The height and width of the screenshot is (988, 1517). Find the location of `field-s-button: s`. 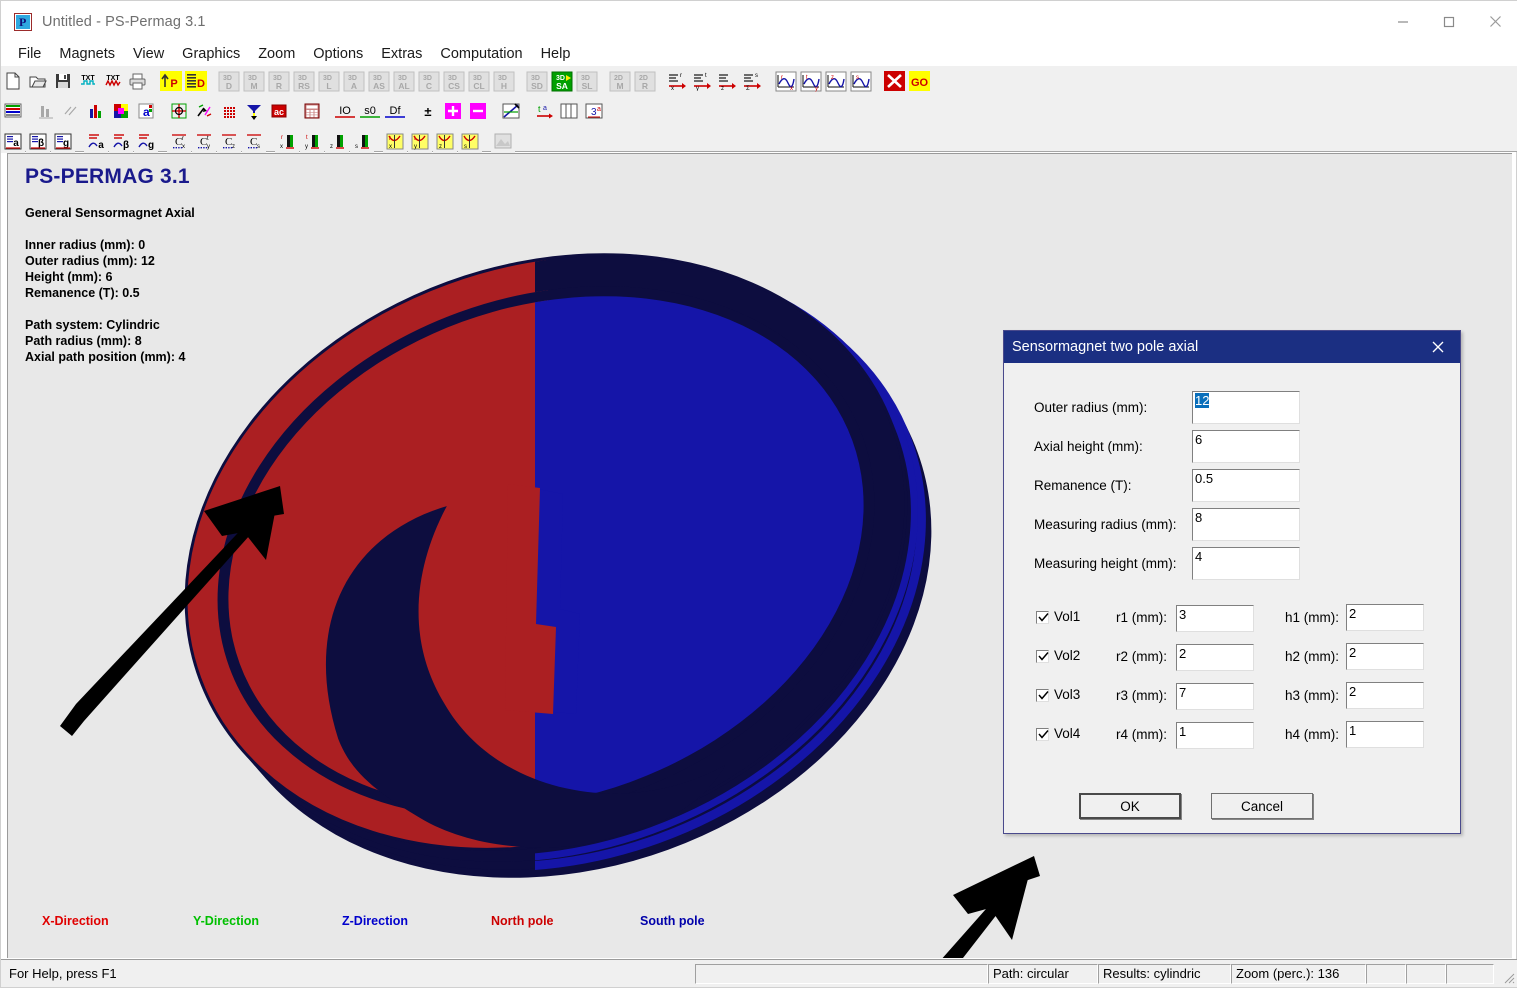

field-s-button: s is located at coordinates (861, 81).